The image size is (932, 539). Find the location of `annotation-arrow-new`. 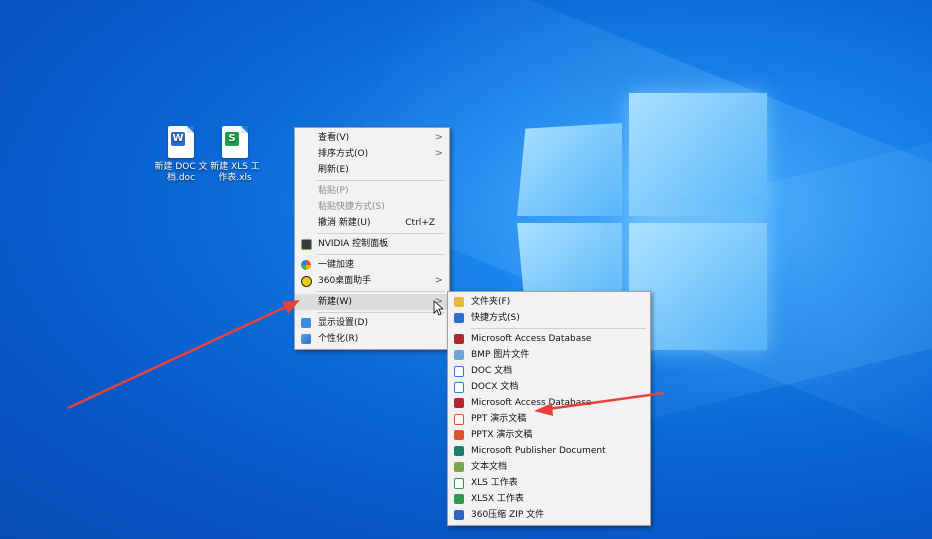

annotation-arrow-new is located at coordinates (180, 356).